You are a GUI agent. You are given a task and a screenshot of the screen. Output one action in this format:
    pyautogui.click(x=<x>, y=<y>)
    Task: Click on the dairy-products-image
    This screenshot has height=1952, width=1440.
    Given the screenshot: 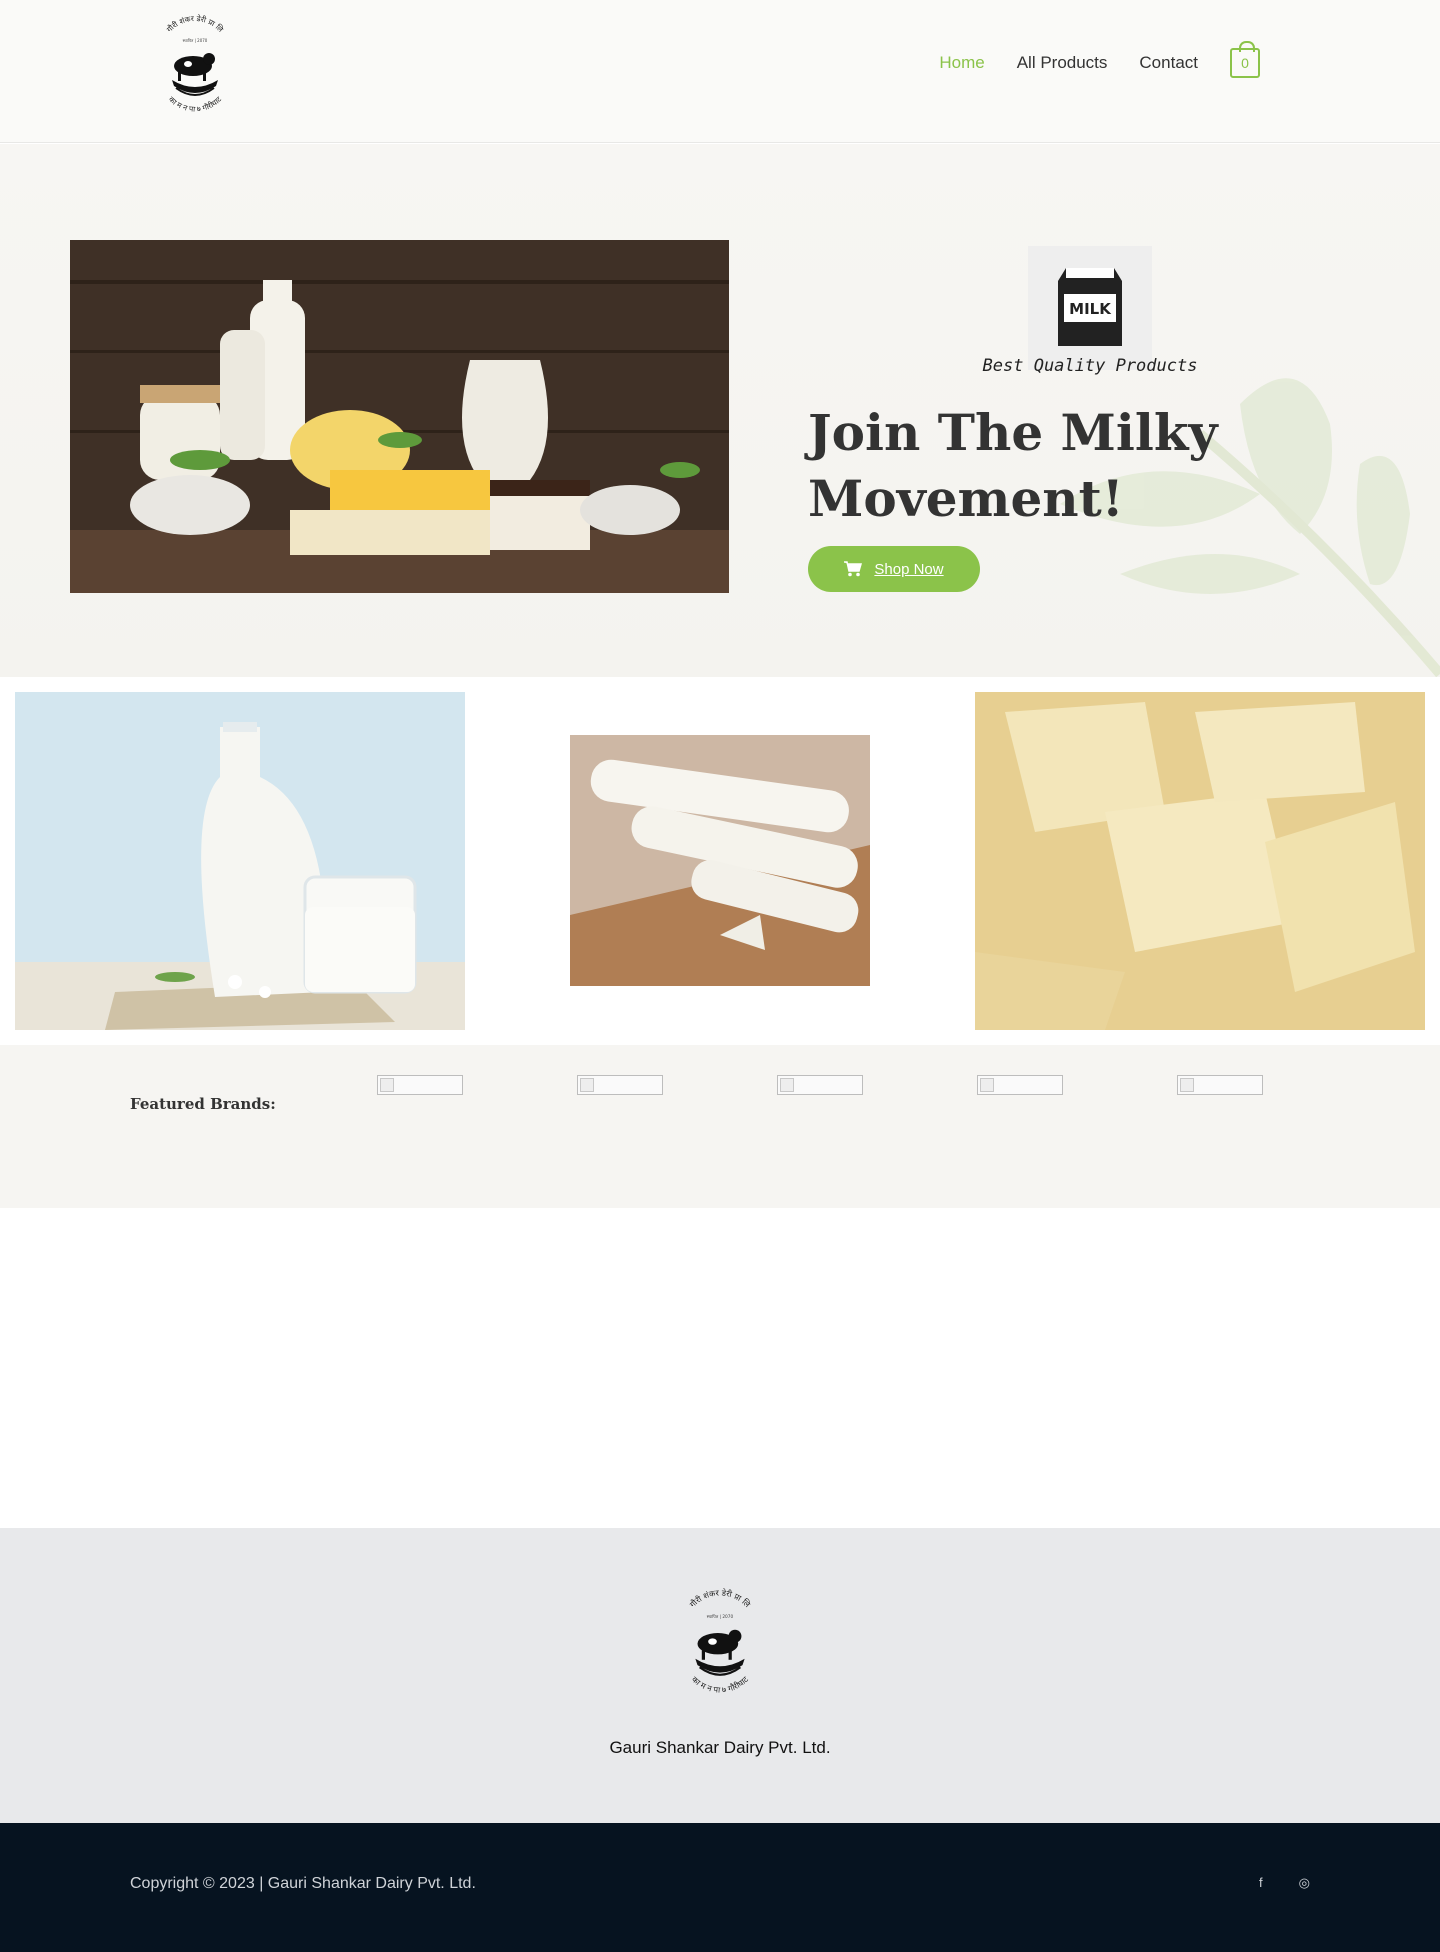 What is the action you would take?
    pyautogui.click(x=399, y=416)
    